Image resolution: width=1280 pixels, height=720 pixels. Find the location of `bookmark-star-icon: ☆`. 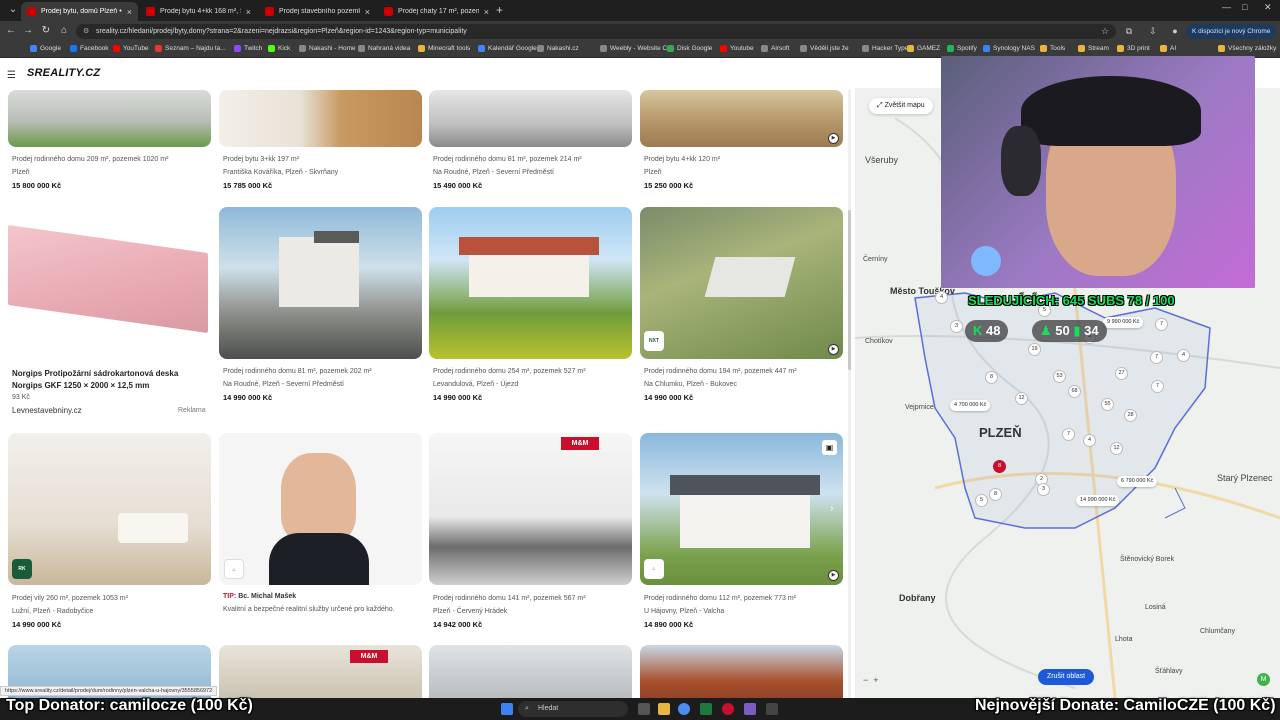

bookmark-star-icon: ☆ is located at coordinates (1105, 31).